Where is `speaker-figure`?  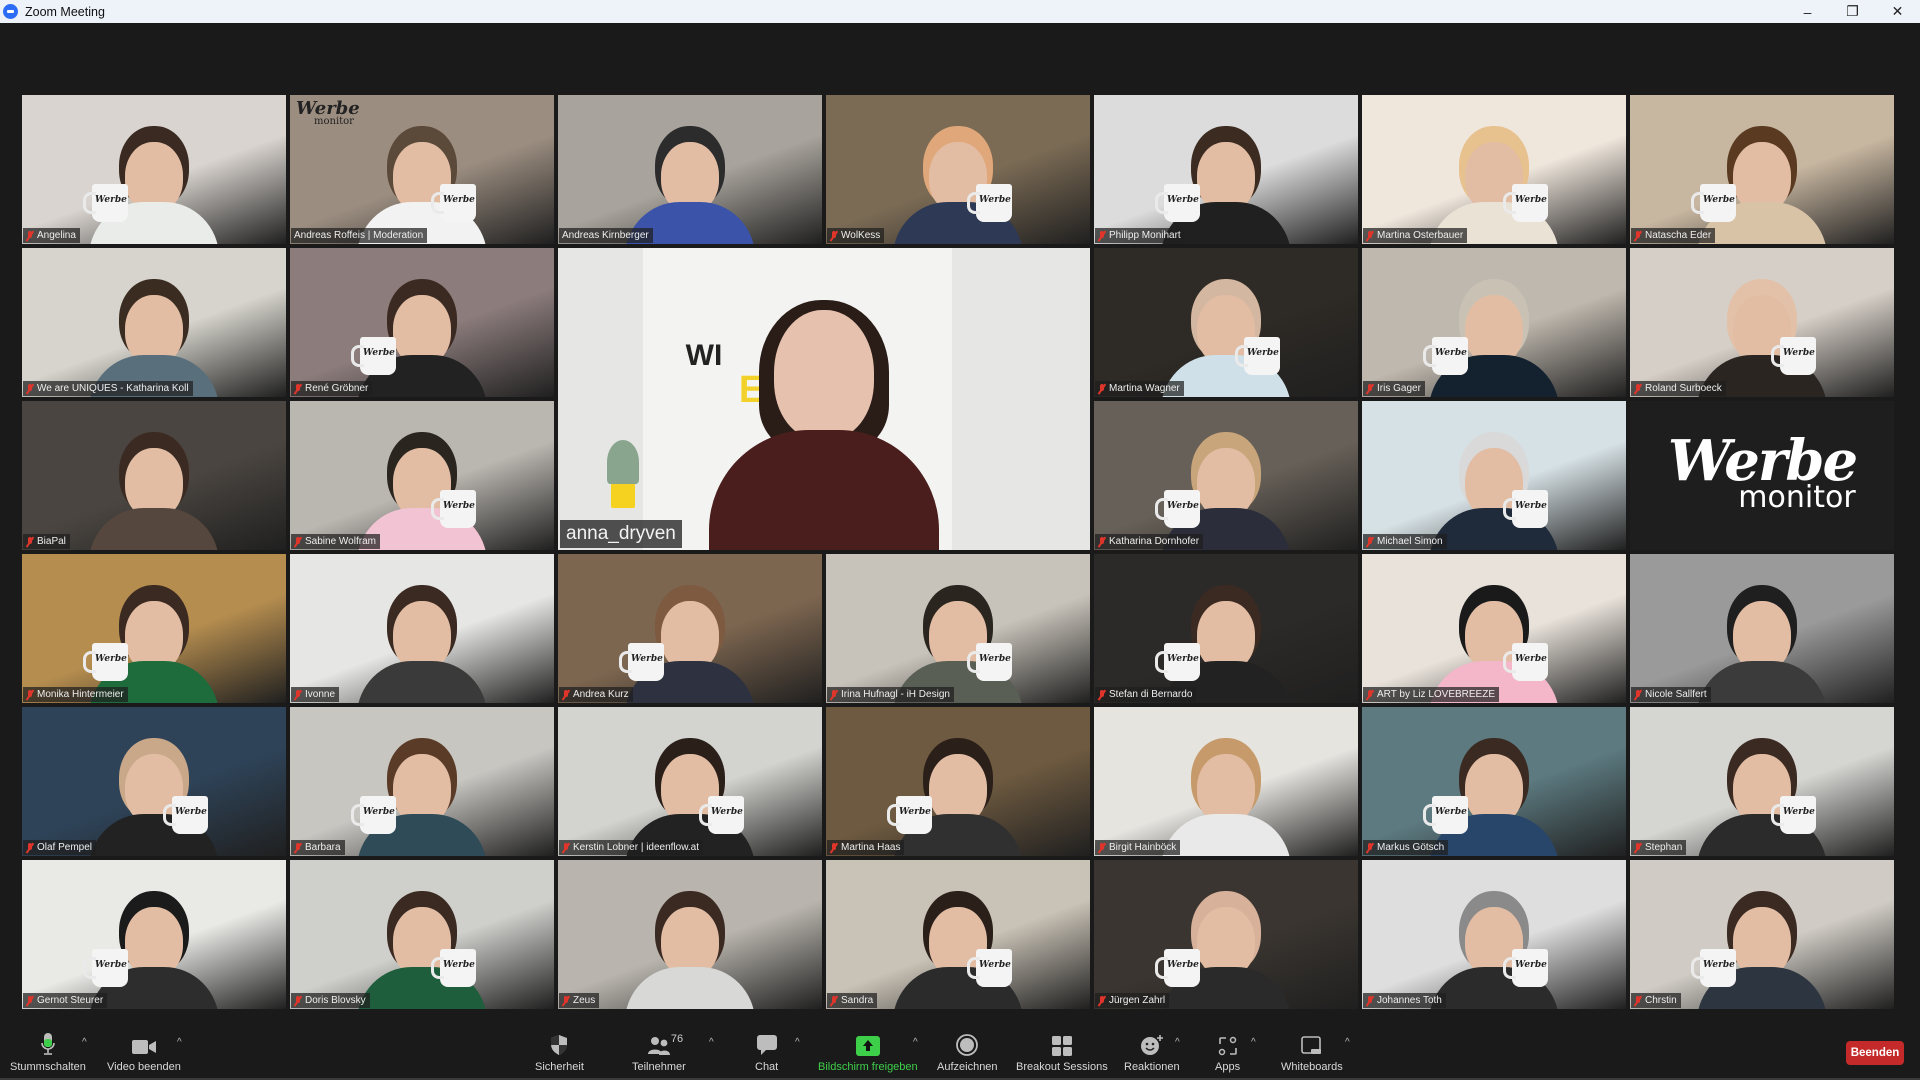
speaker-figure is located at coordinates (824, 425).